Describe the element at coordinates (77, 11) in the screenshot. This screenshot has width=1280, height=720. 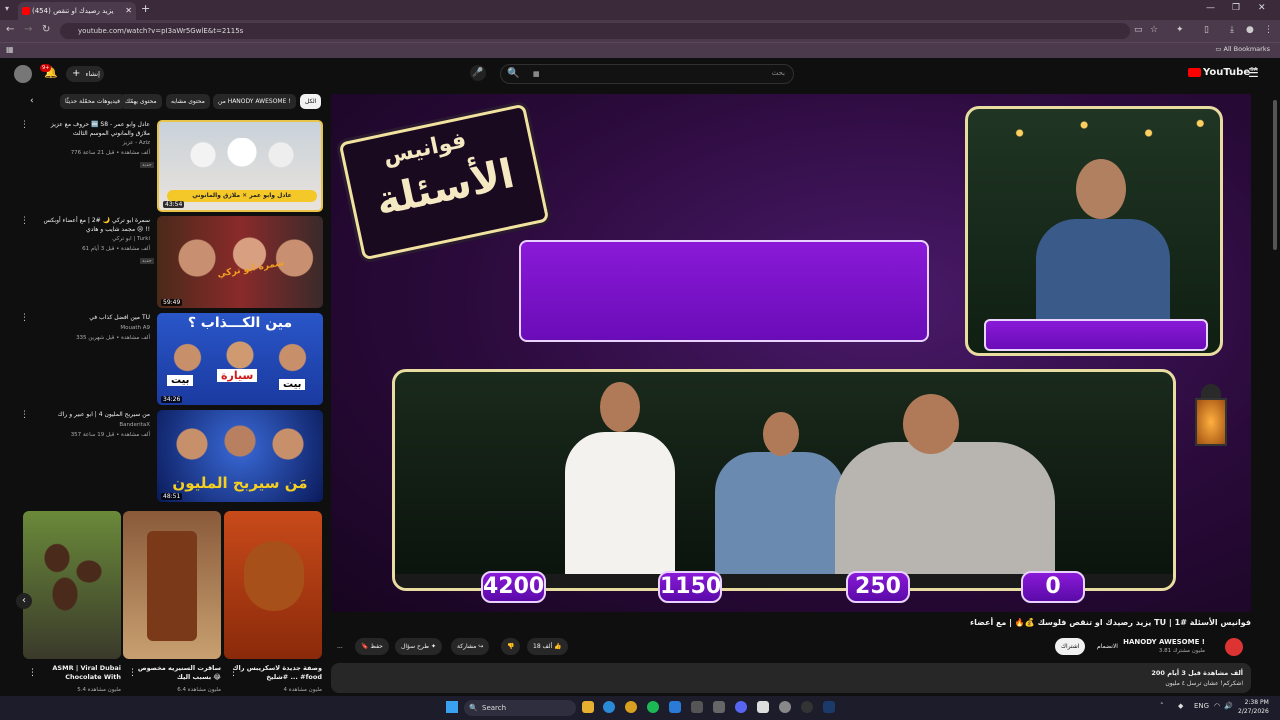
I see `browser-tab: (454) يزيد رصيدك او تنقص ✕` at that location.